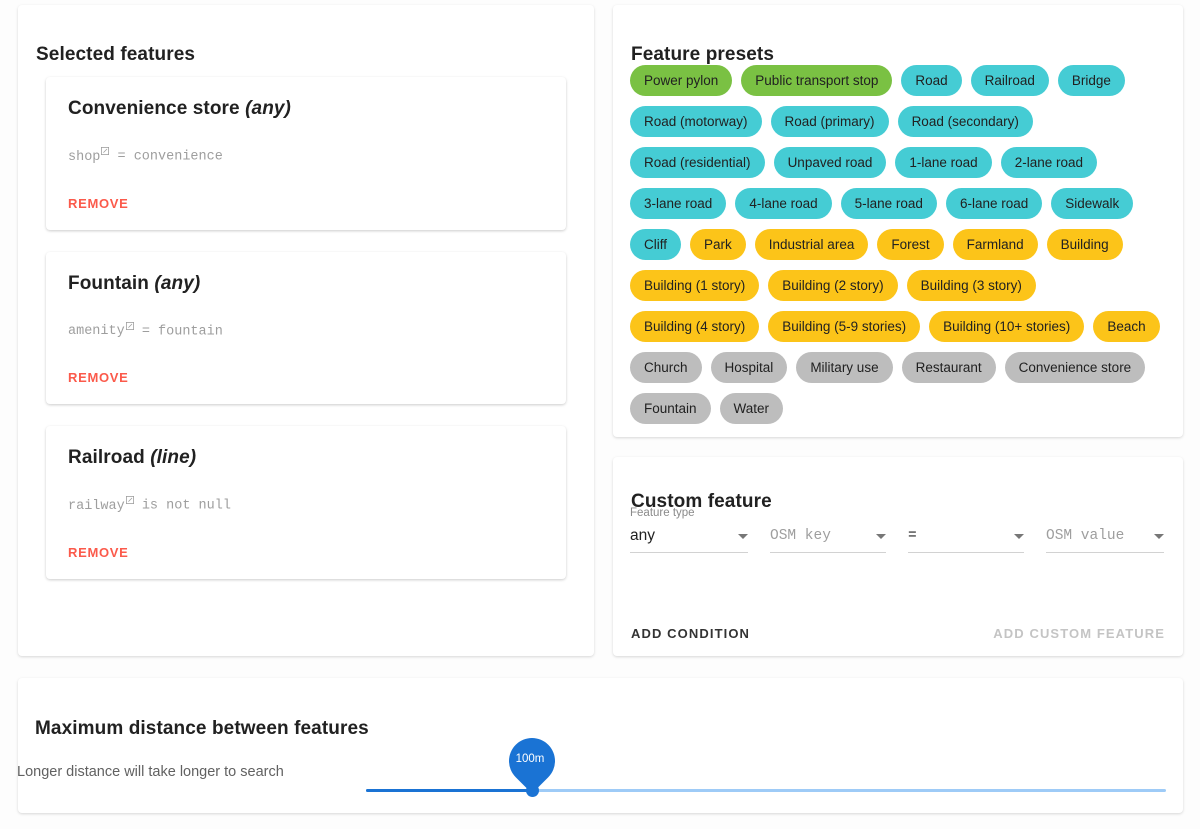 The height and width of the screenshot is (829, 1200). Describe the element at coordinates (833, 285) in the screenshot. I see `feature-preset-chip: Building (2 story)` at that location.